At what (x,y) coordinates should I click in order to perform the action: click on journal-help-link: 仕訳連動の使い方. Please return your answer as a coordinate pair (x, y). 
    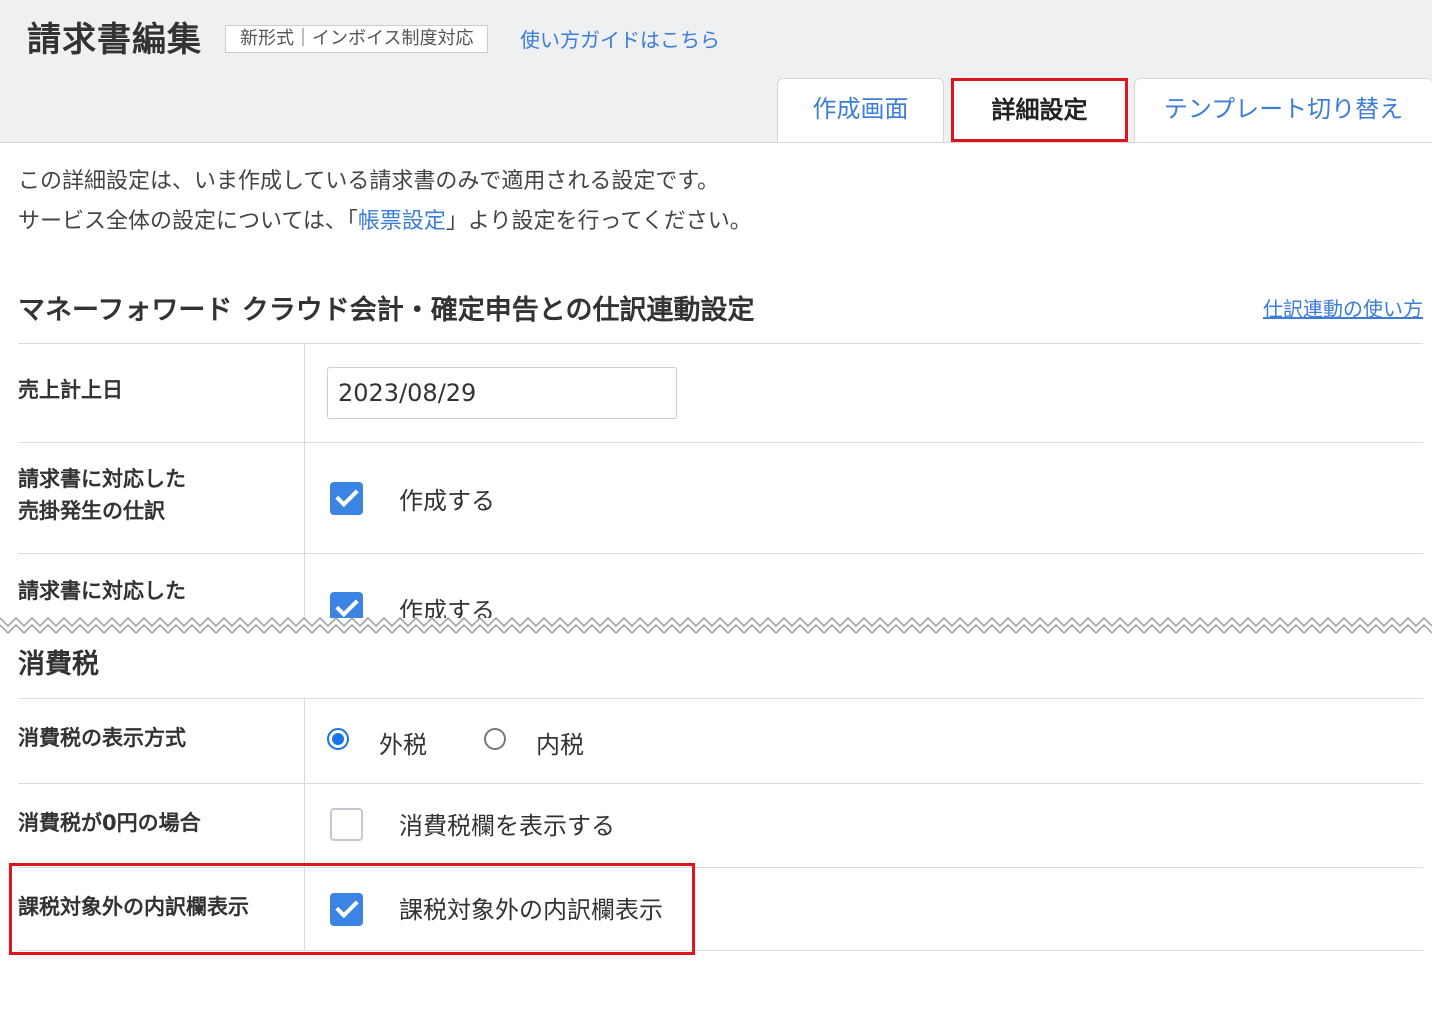
    Looking at the image, I should click on (1343, 307).